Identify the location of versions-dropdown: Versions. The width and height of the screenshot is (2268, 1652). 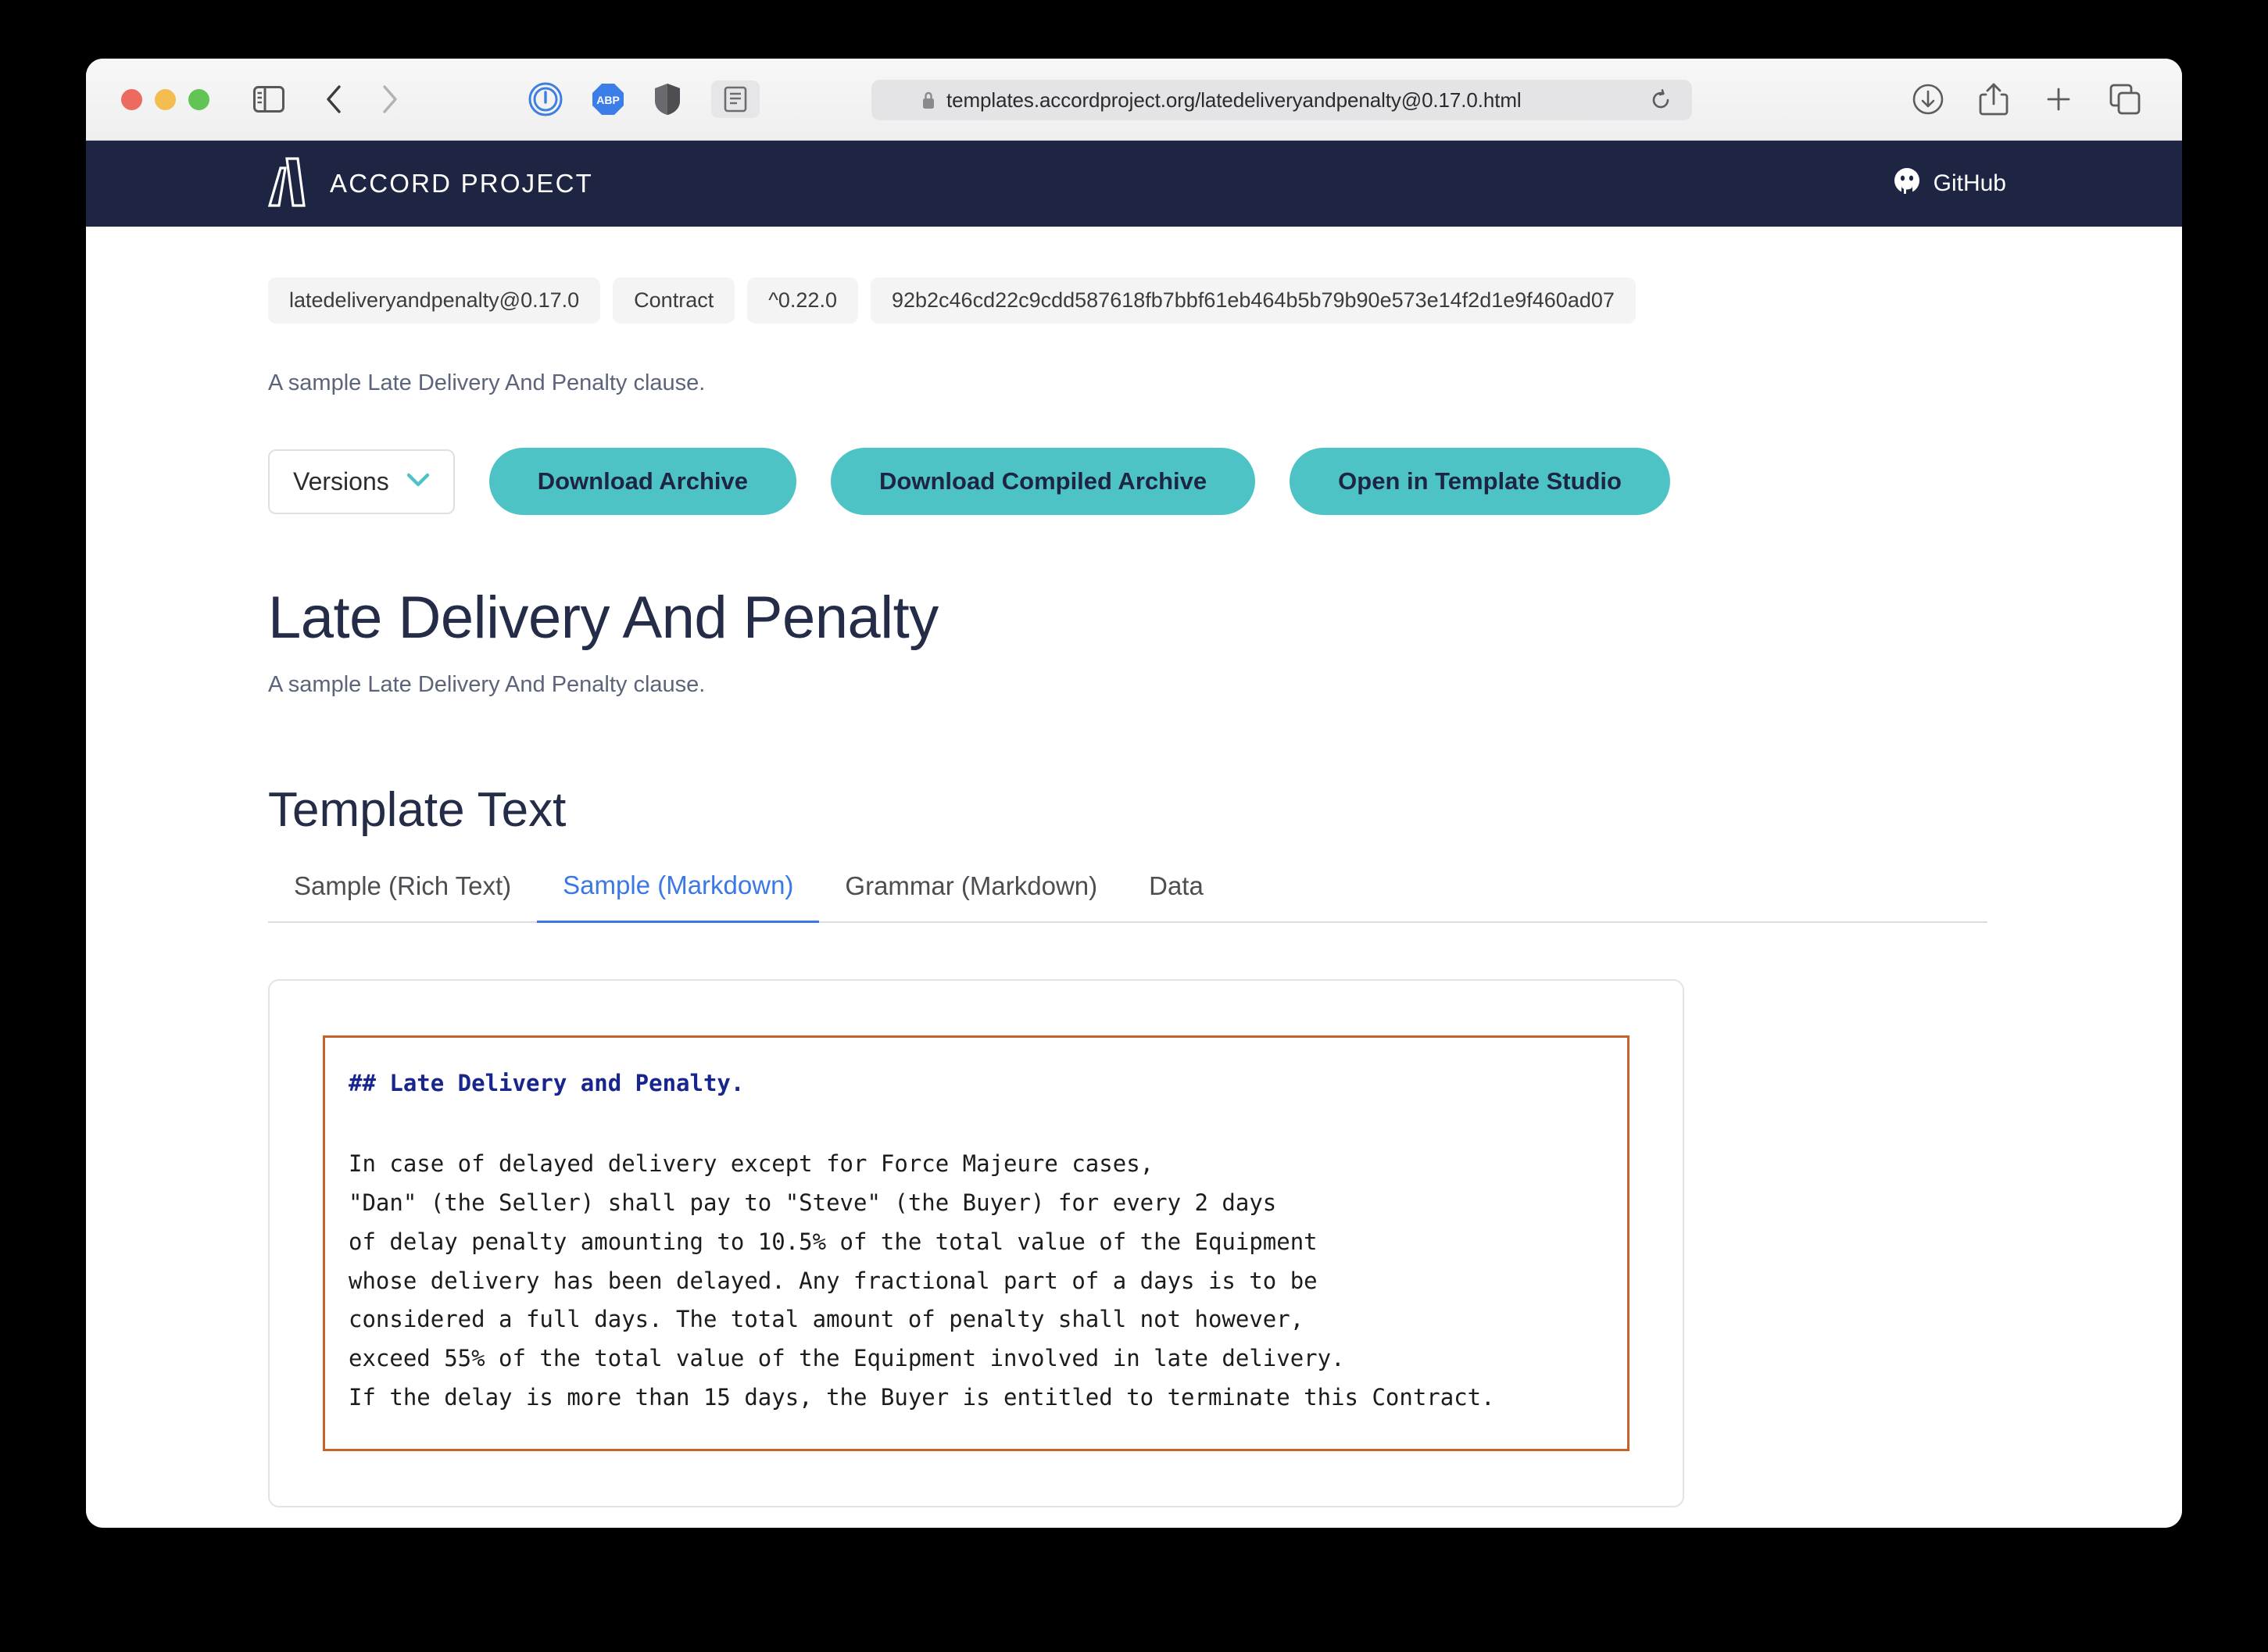
(362, 481).